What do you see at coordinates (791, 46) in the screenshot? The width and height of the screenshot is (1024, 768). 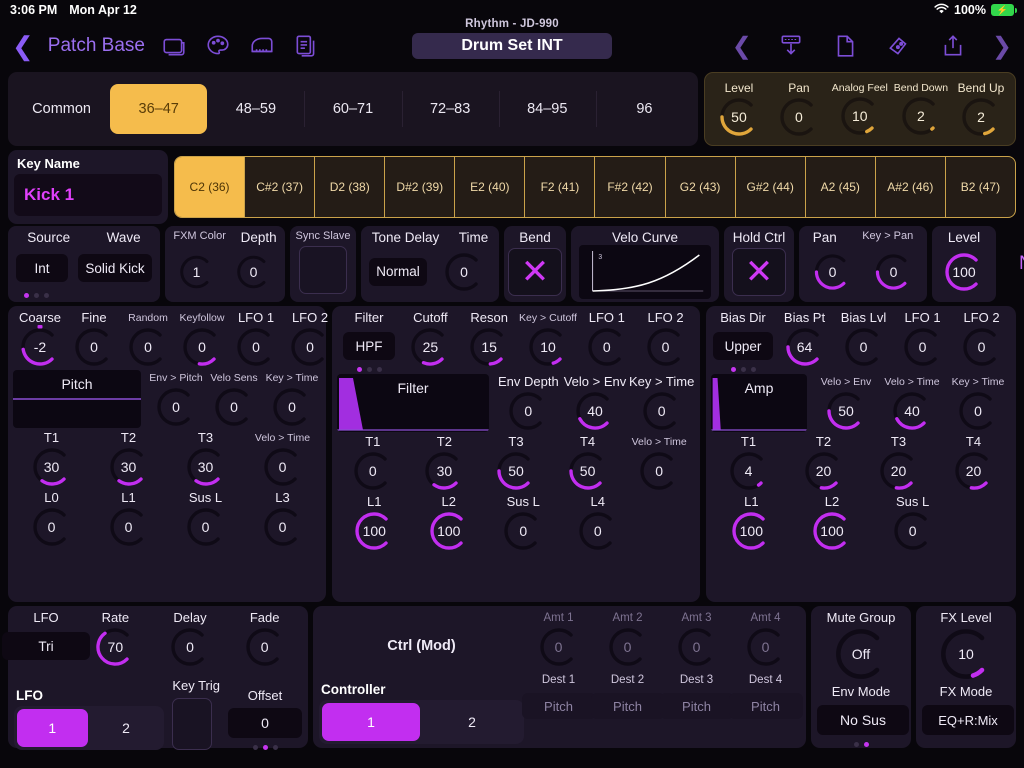 I see `download-icon` at bounding box center [791, 46].